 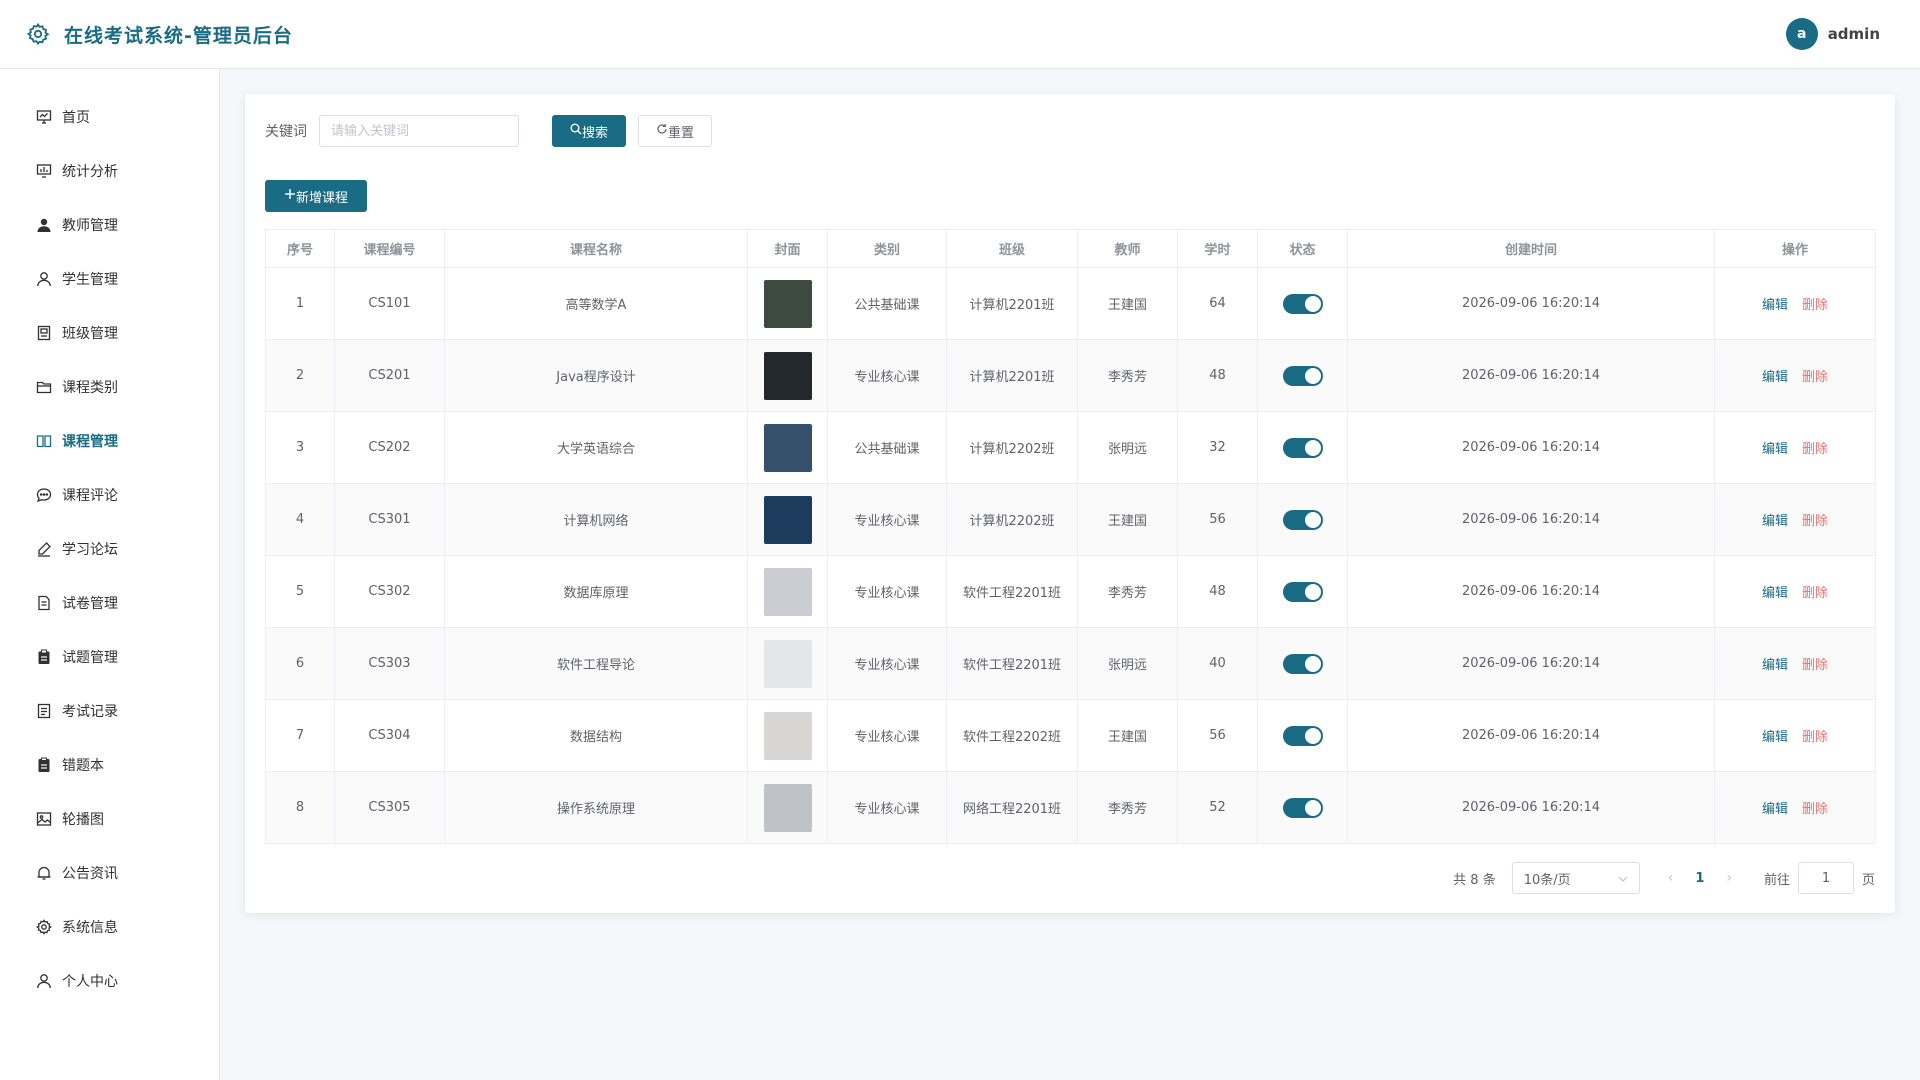 What do you see at coordinates (109, 441) in the screenshot?
I see `sidebar-item-6: 课程管理` at bounding box center [109, 441].